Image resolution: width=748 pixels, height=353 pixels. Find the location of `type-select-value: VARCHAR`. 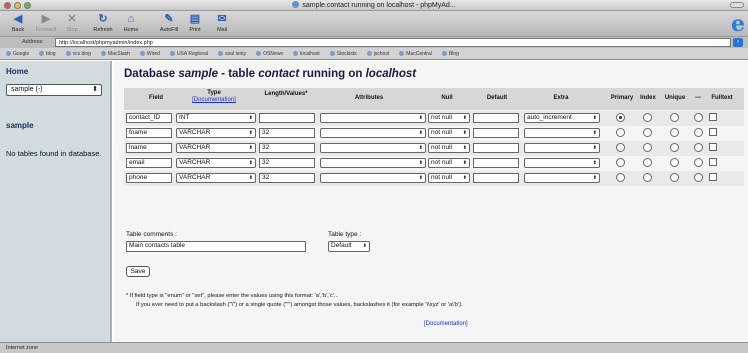

type-select-value: VARCHAR is located at coordinates (195, 162).